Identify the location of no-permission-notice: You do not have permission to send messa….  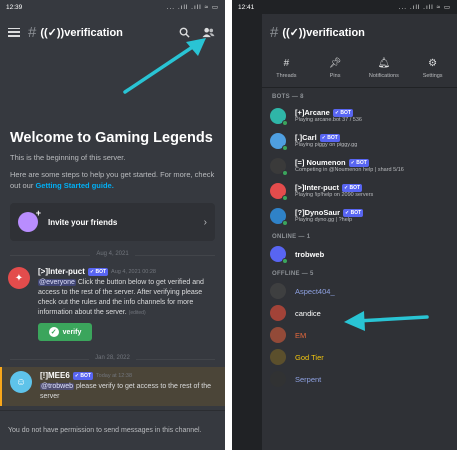
(112, 430).